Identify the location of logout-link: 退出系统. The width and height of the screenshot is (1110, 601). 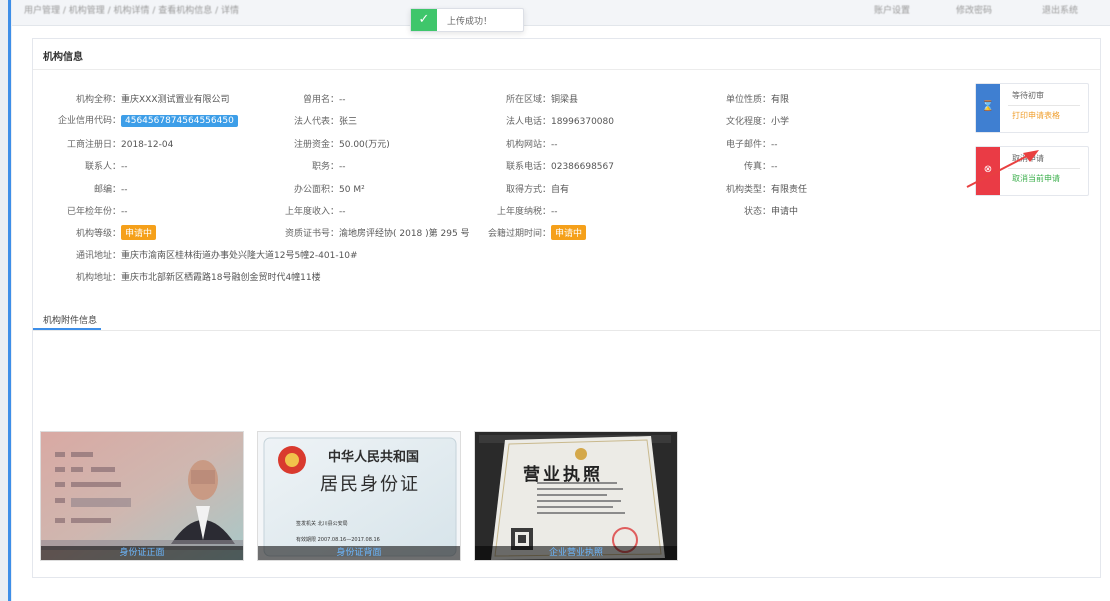
(1060, 9).